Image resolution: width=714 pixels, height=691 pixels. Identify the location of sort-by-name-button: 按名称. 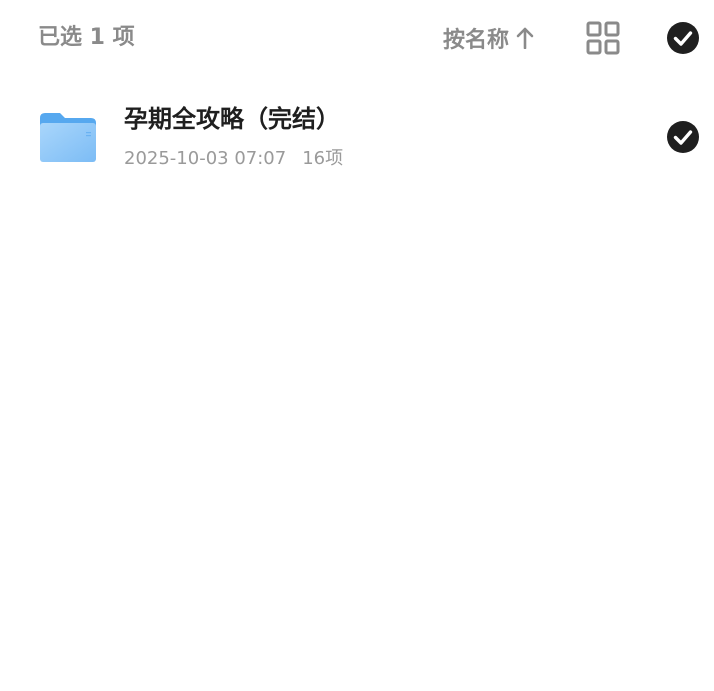
(489, 38).